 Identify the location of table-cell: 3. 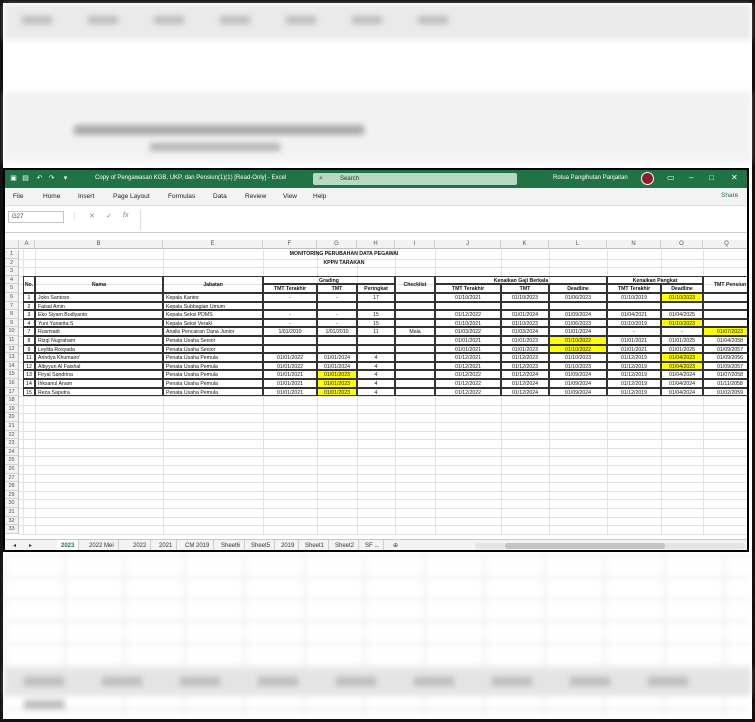
(29, 314).